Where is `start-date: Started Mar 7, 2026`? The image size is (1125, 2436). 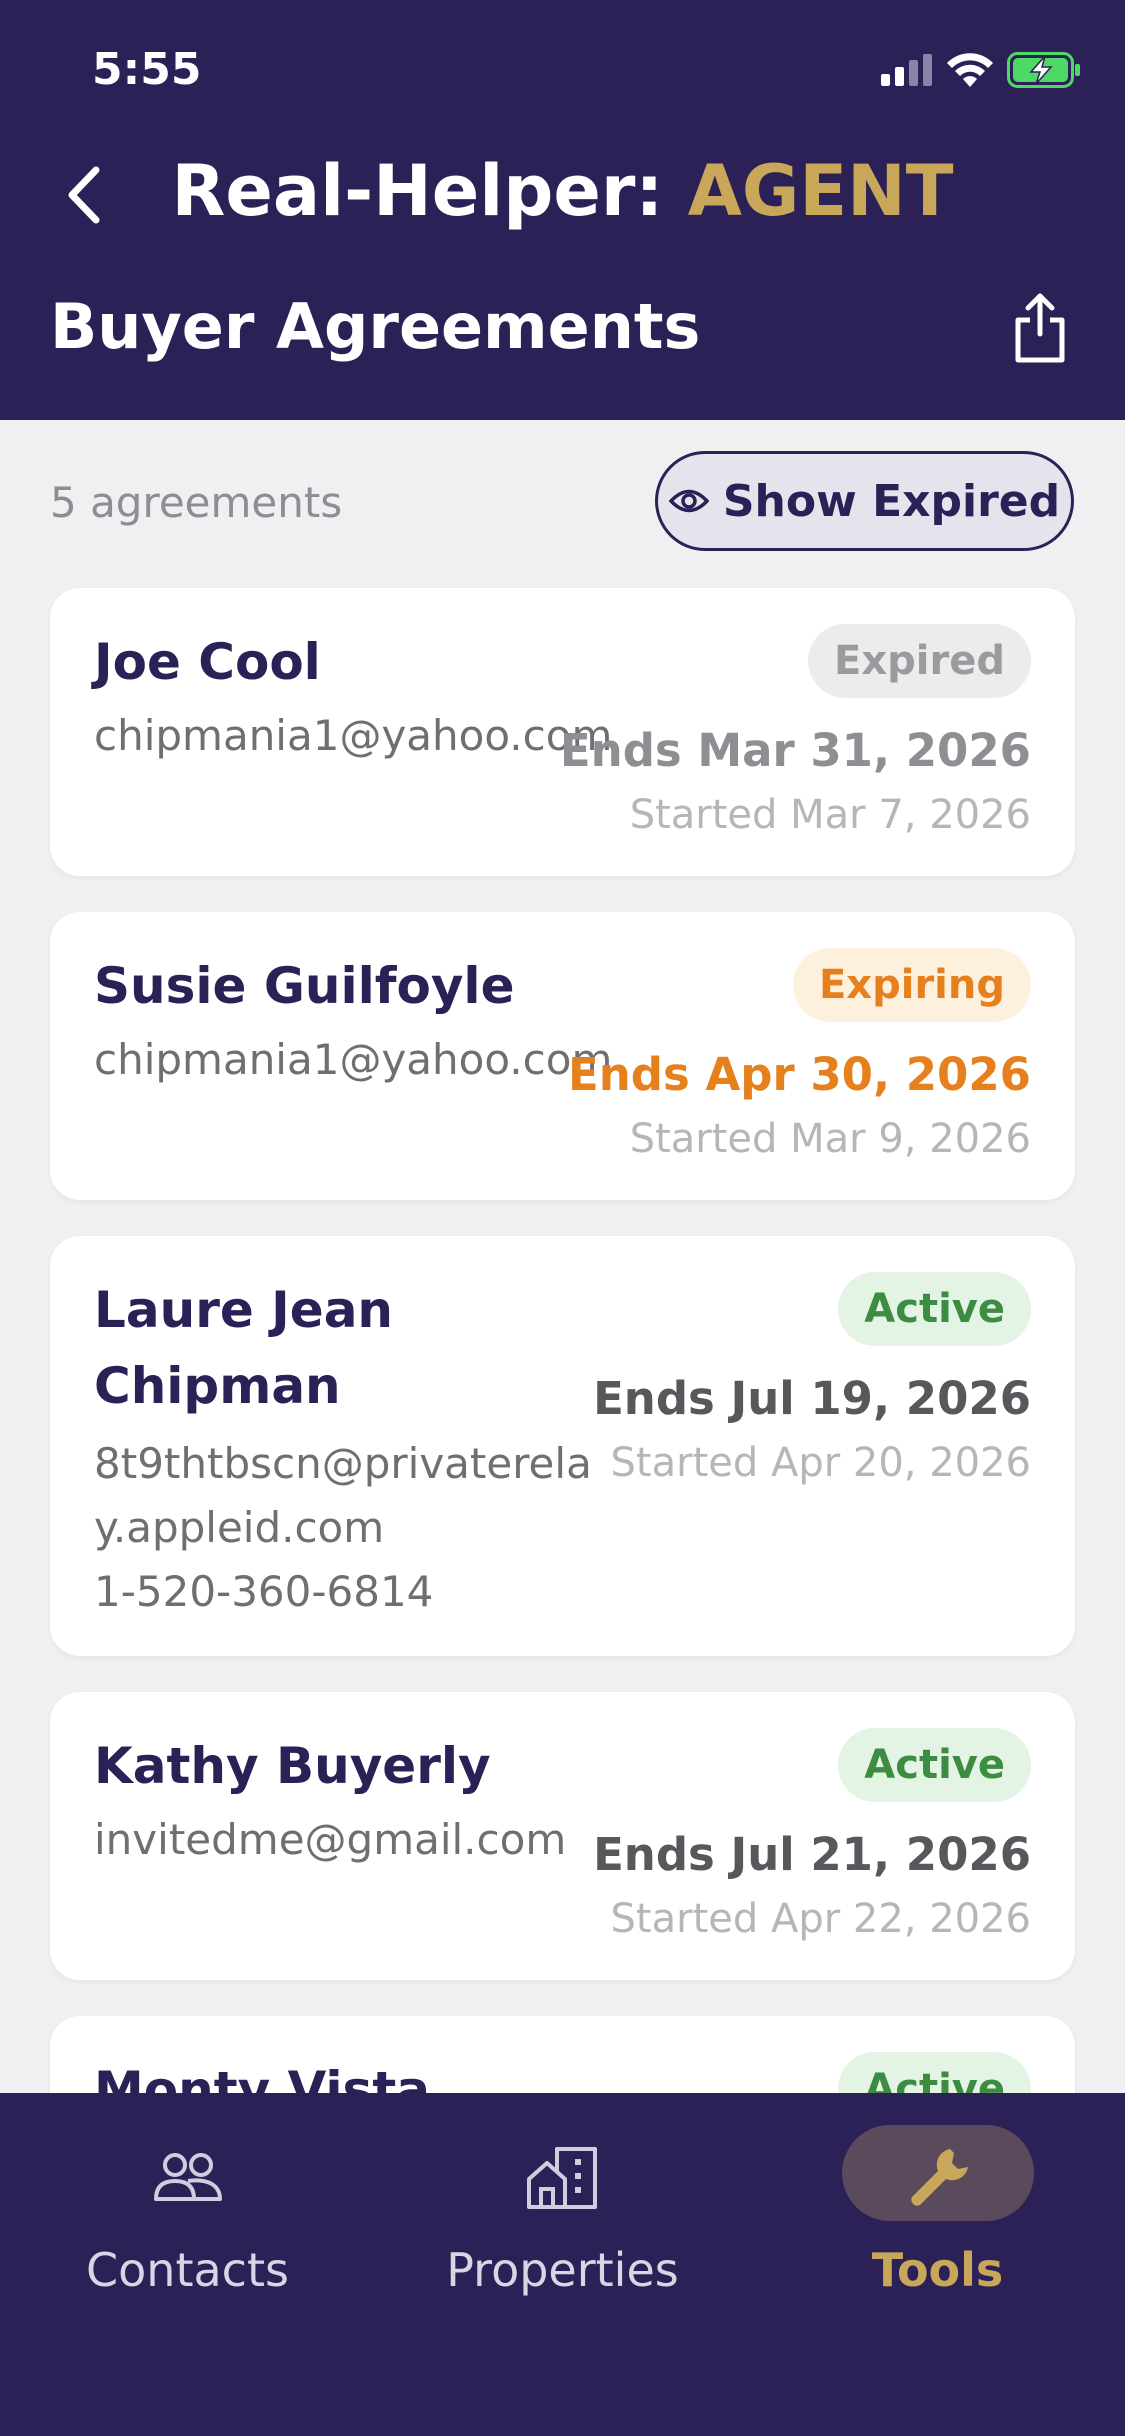
start-date: Started Mar 7, 2026 is located at coordinates (830, 815).